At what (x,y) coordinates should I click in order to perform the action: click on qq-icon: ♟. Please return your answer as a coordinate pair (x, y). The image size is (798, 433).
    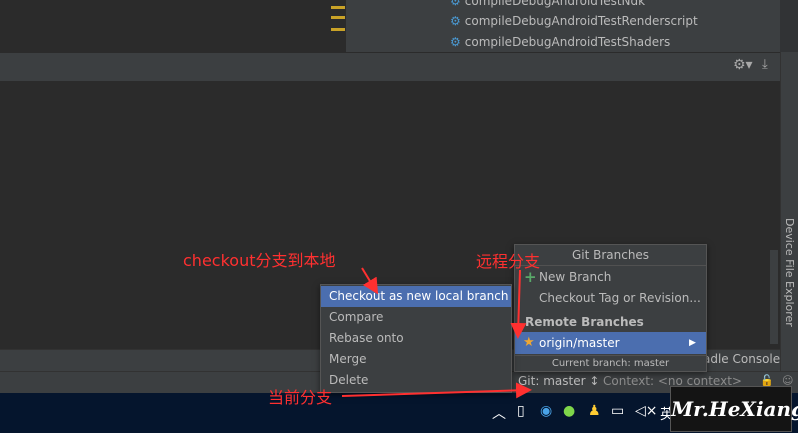
    Looking at the image, I should click on (594, 411).